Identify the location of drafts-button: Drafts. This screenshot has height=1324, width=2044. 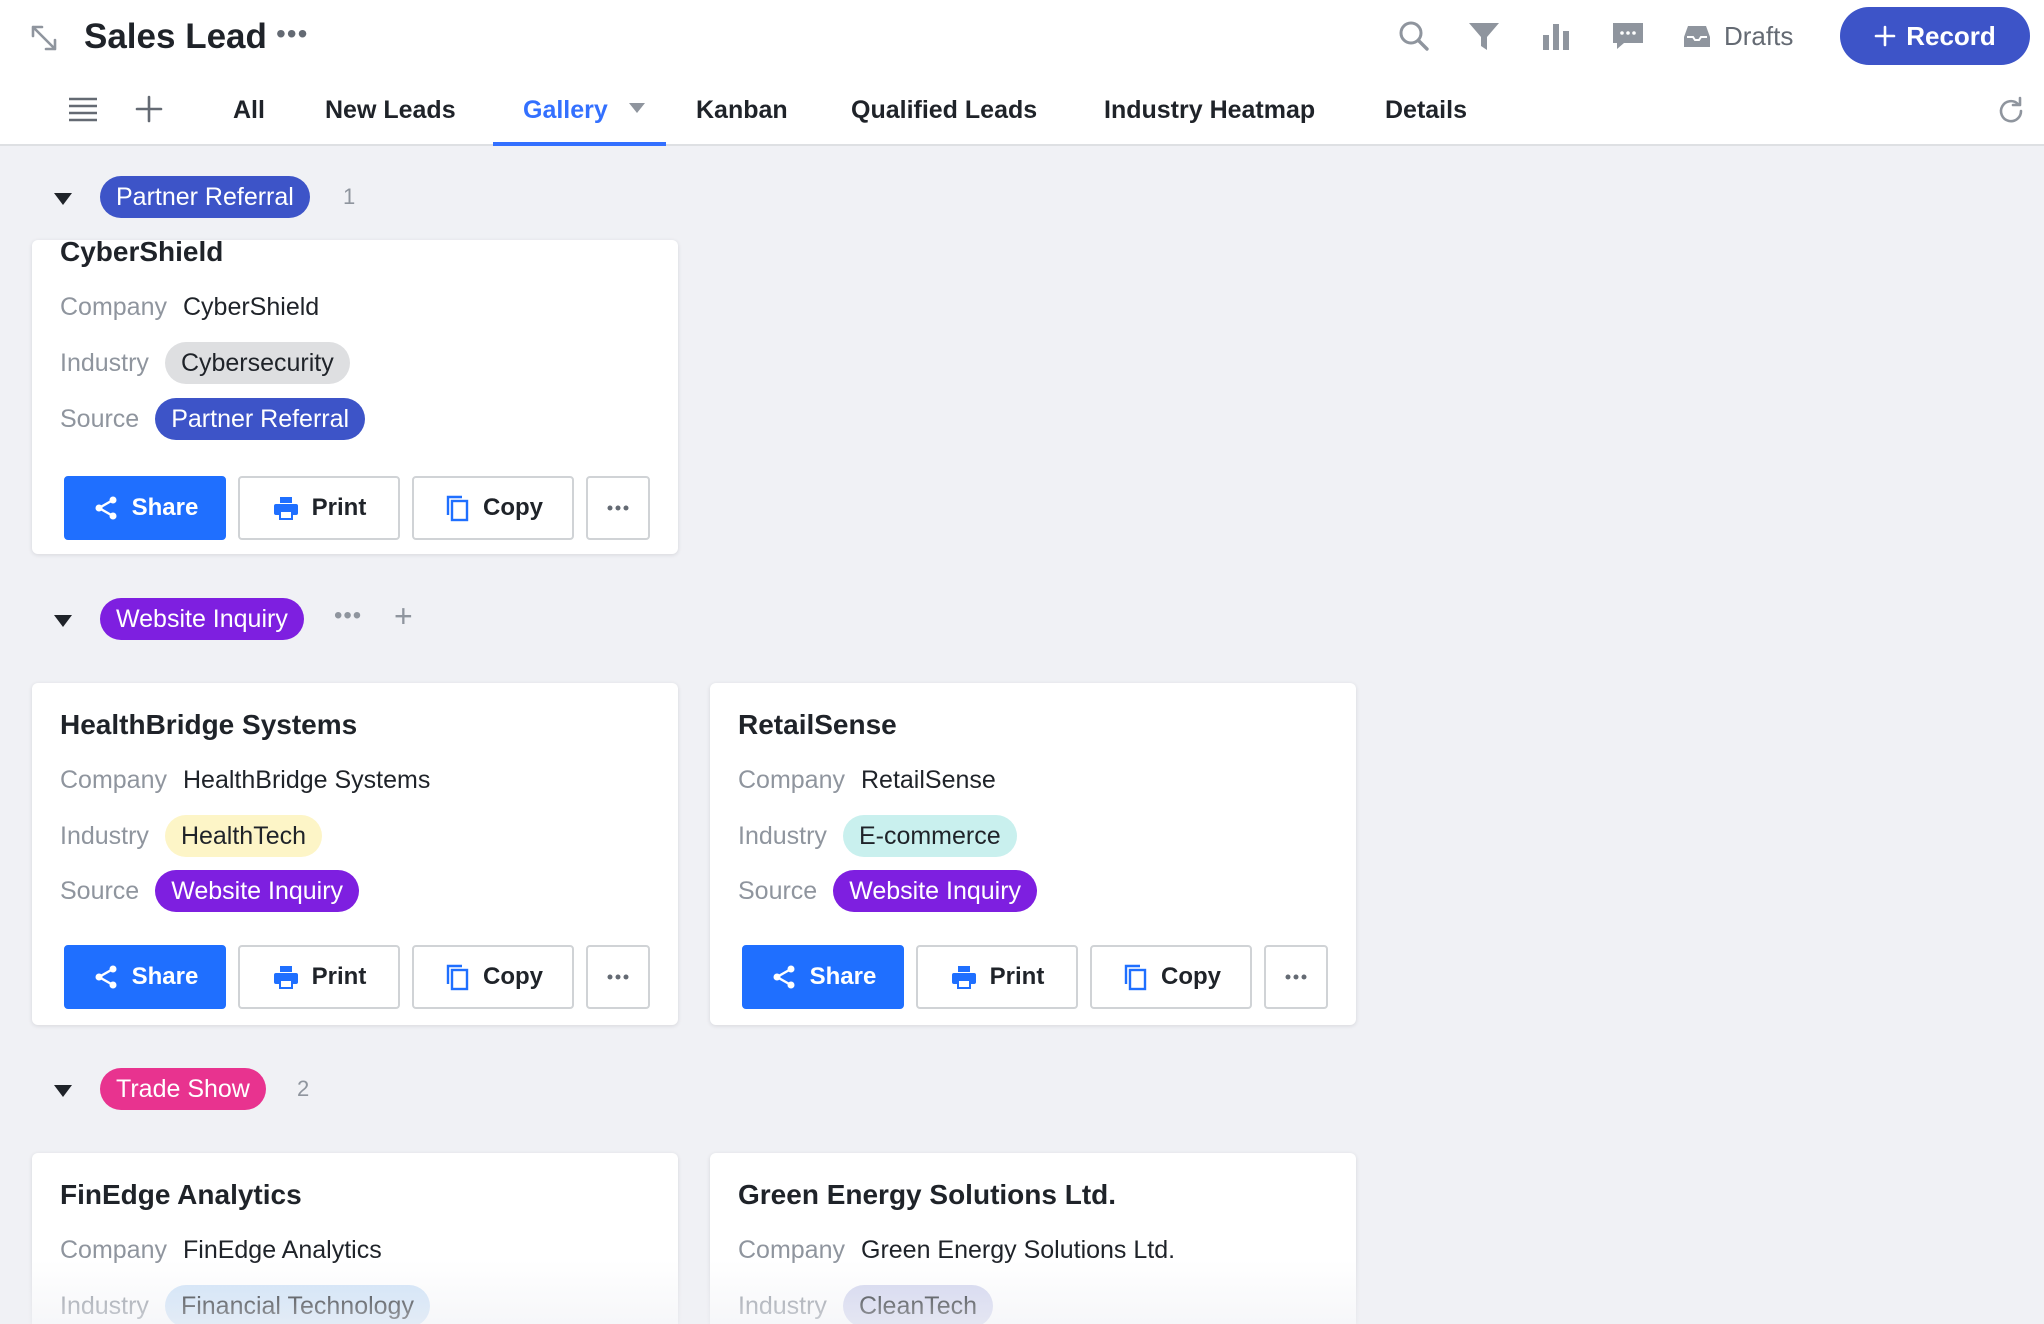
(1737, 36).